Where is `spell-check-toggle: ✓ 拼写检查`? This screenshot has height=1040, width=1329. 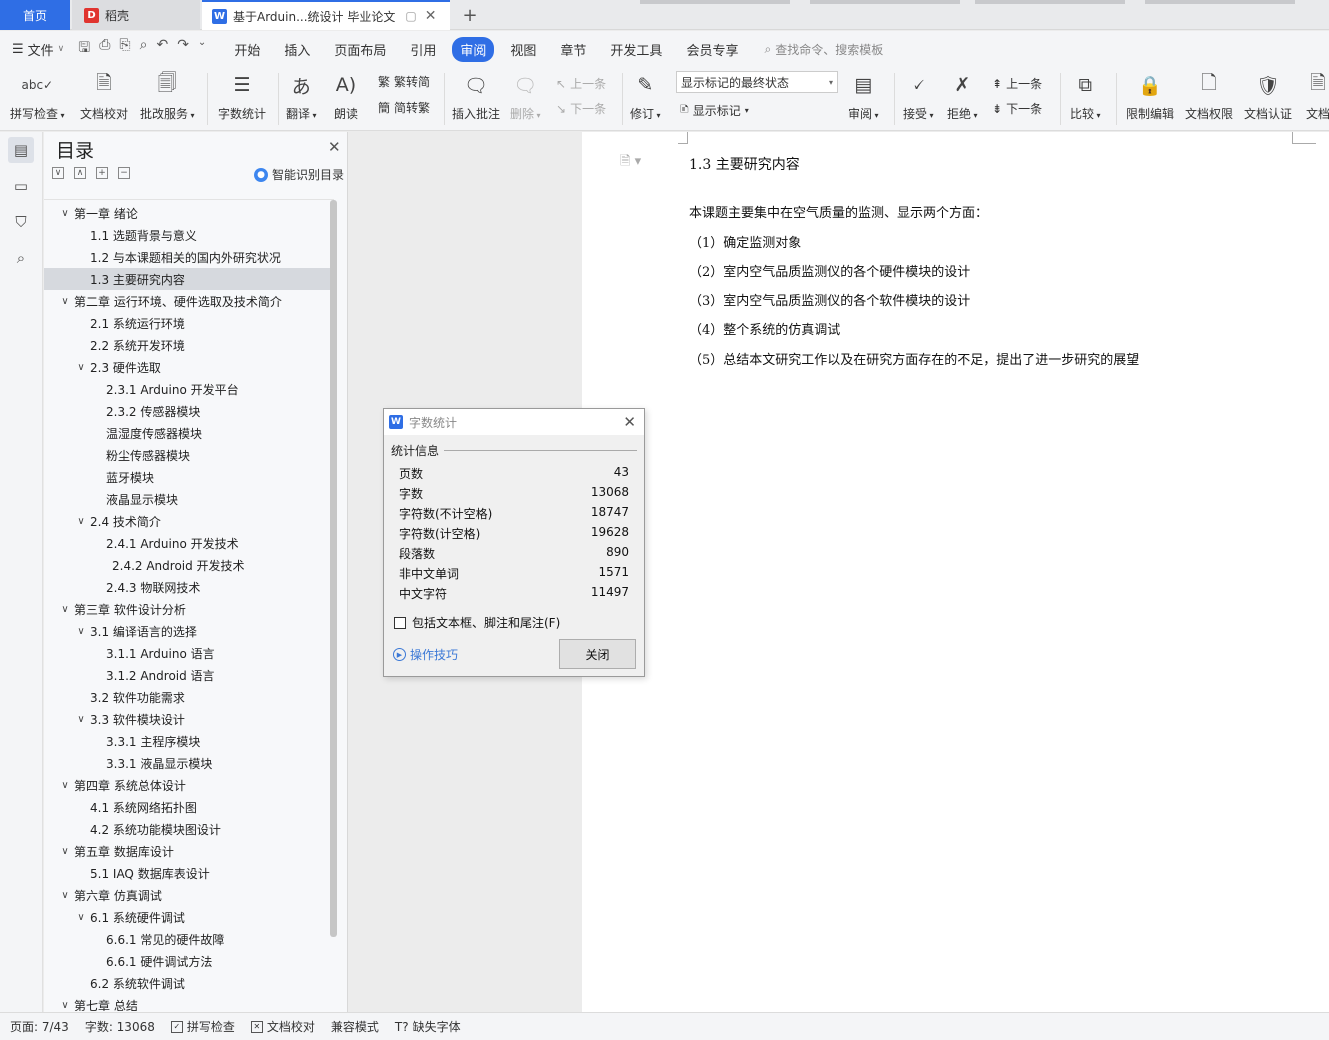 spell-check-toggle: ✓ 拼写检查 is located at coordinates (202, 1026).